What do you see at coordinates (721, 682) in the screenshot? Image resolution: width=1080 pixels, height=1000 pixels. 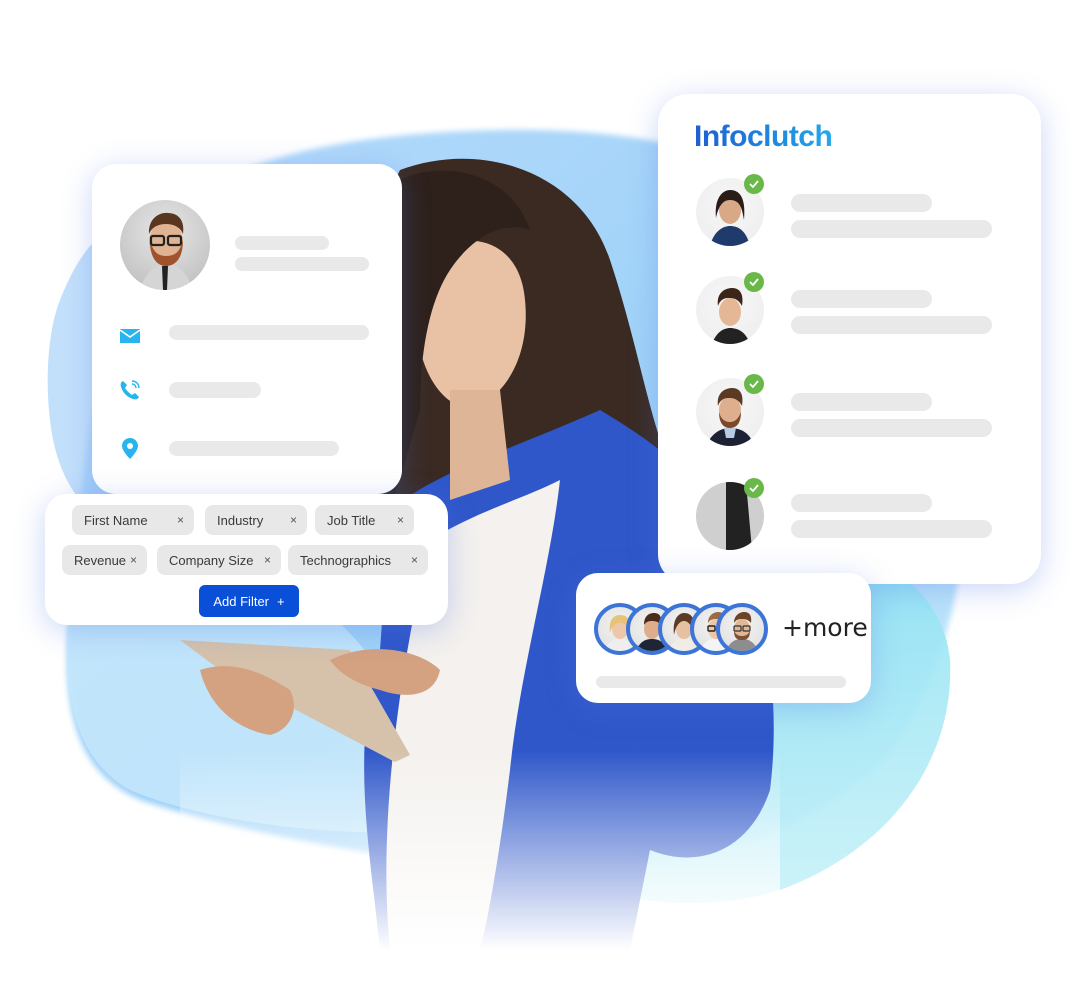 I see `more-placeholder-bar` at bounding box center [721, 682].